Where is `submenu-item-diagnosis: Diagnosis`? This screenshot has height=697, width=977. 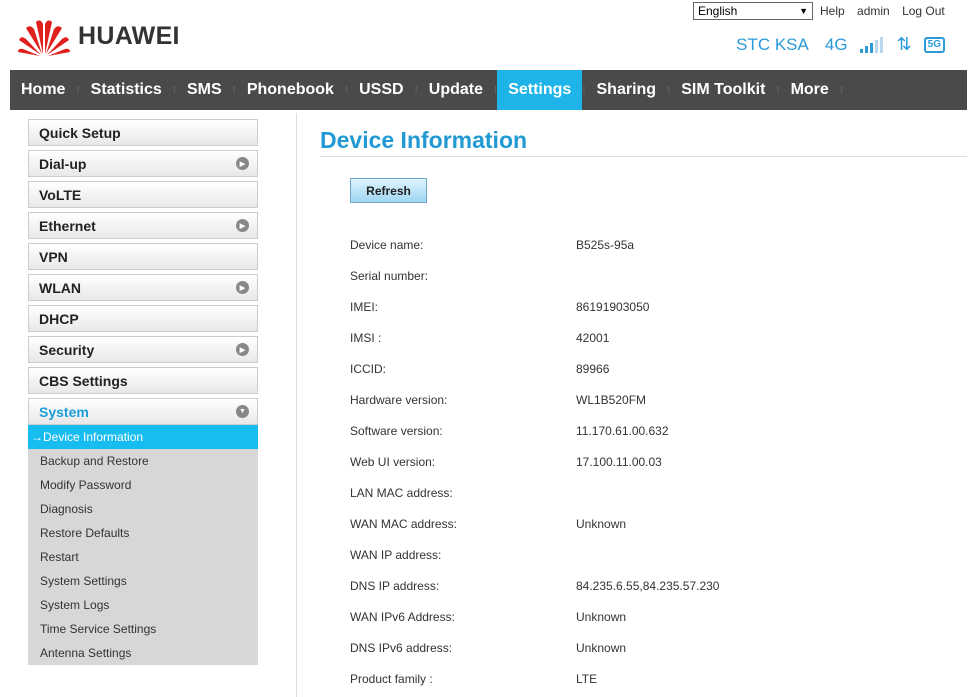 submenu-item-diagnosis: Diagnosis is located at coordinates (143, 509).